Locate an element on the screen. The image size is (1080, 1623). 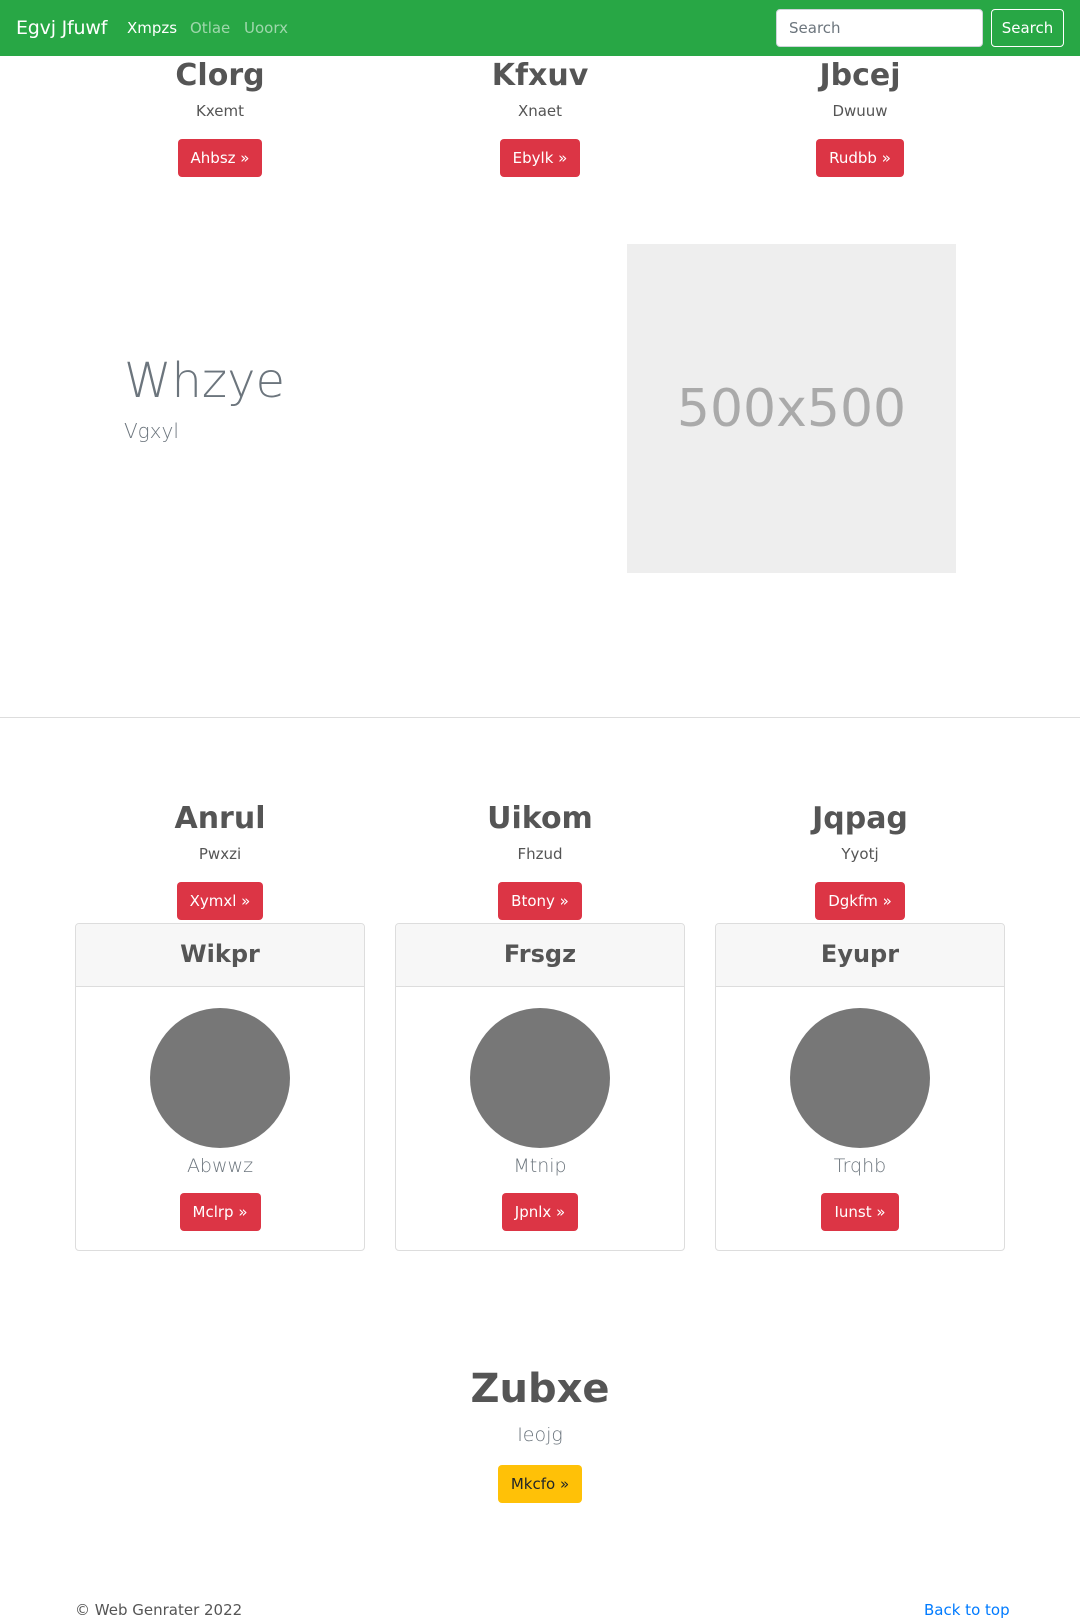
column-button: Xymxl » is located at coordinates (220, 901).